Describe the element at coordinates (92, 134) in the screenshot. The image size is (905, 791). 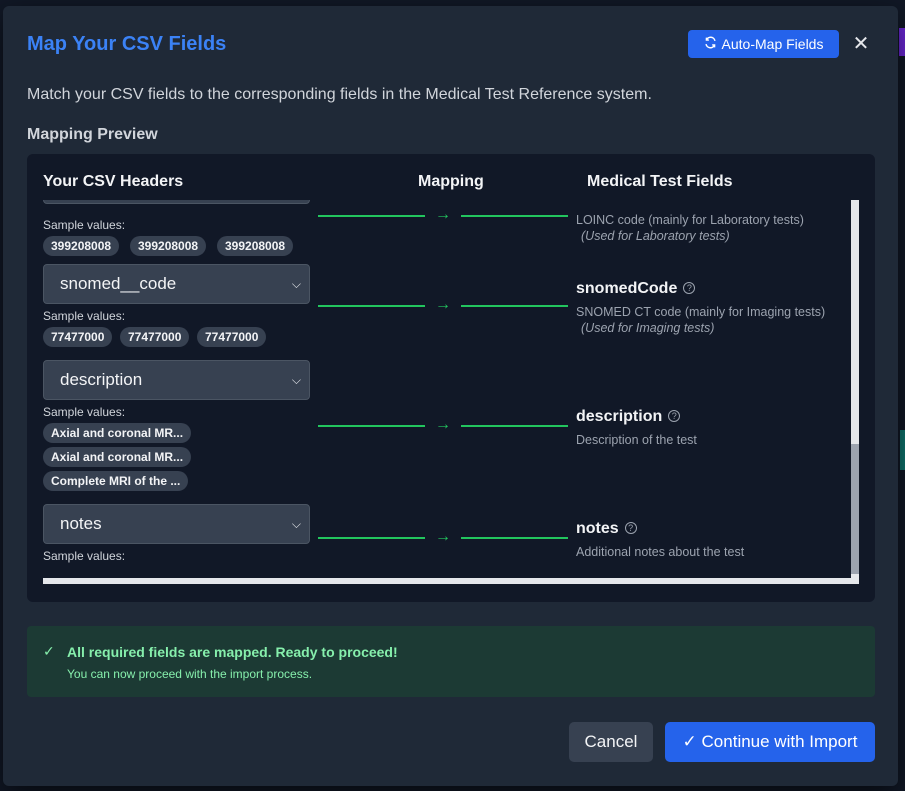
I see `mapping-preview-heading: Mapping Preview` at that location.